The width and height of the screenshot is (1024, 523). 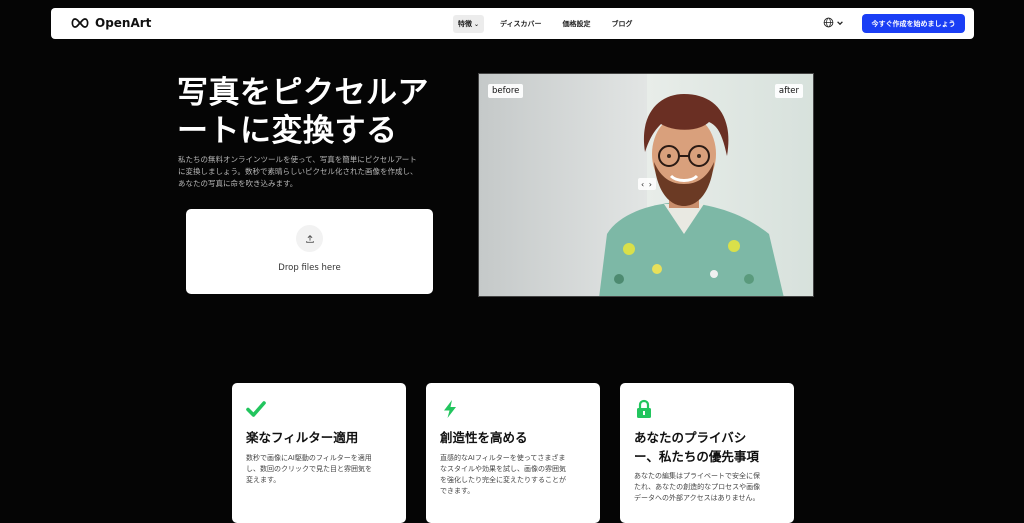 I want to click on feature-title-line: あなたのプライバシ, so click(x=690, y=437).